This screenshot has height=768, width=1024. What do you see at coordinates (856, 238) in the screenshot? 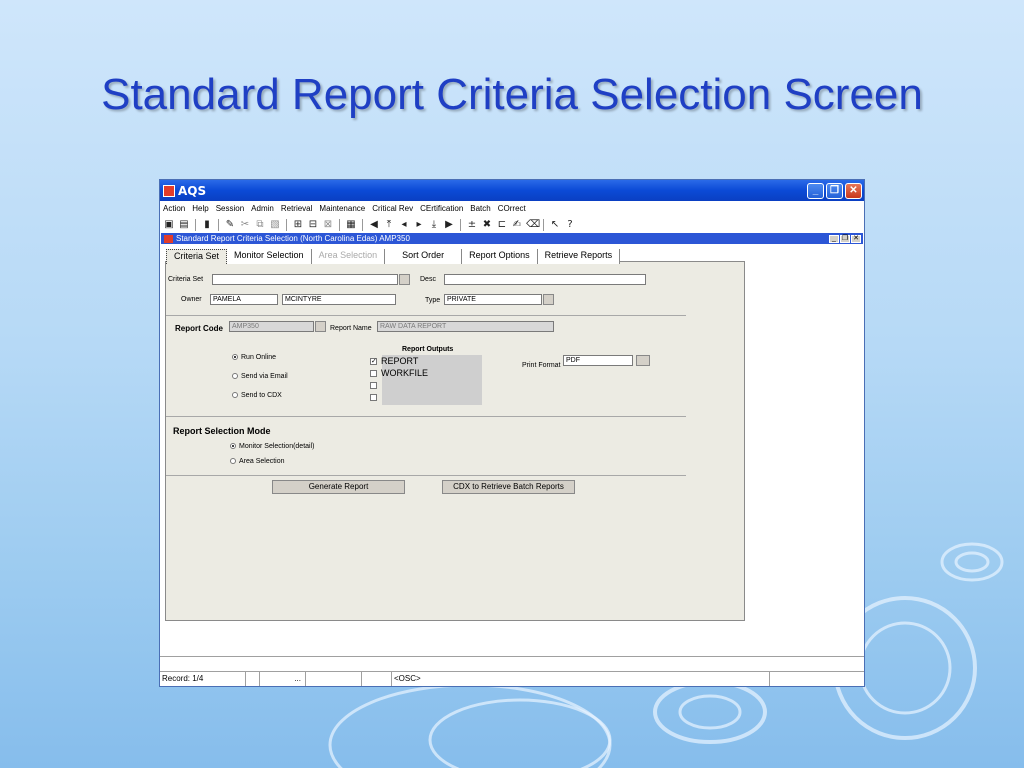
I see `sub-close-icon: ✕` at bounding box center [856, 238].